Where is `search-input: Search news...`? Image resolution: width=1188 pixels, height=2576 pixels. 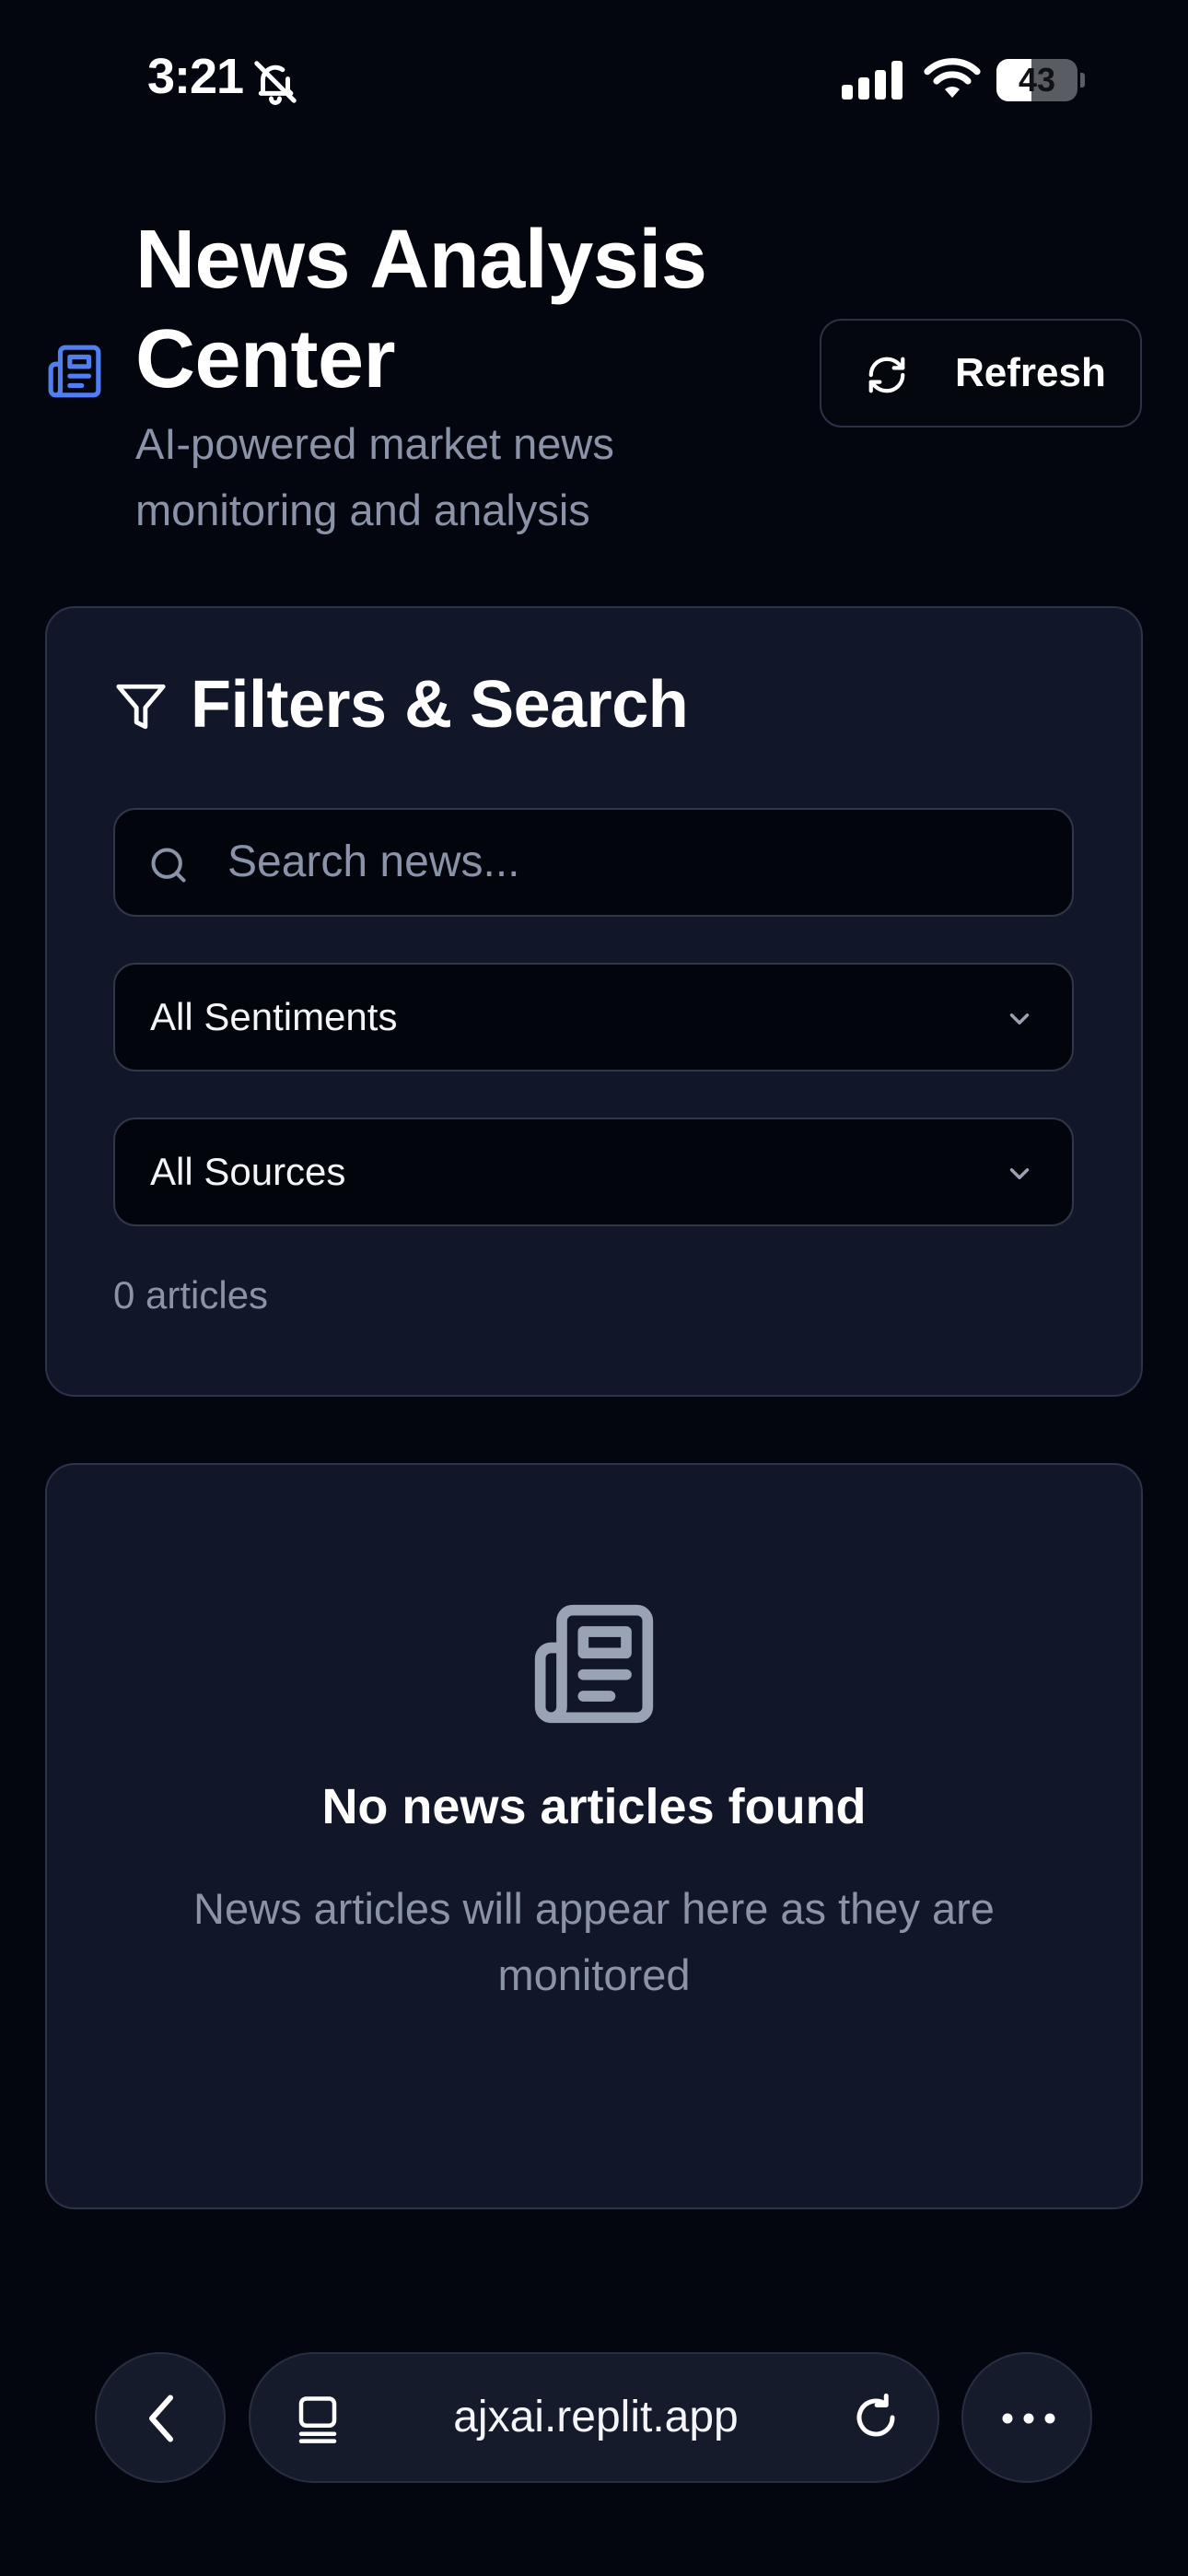
search-input: Search news... is located at coordinates (593, 862).